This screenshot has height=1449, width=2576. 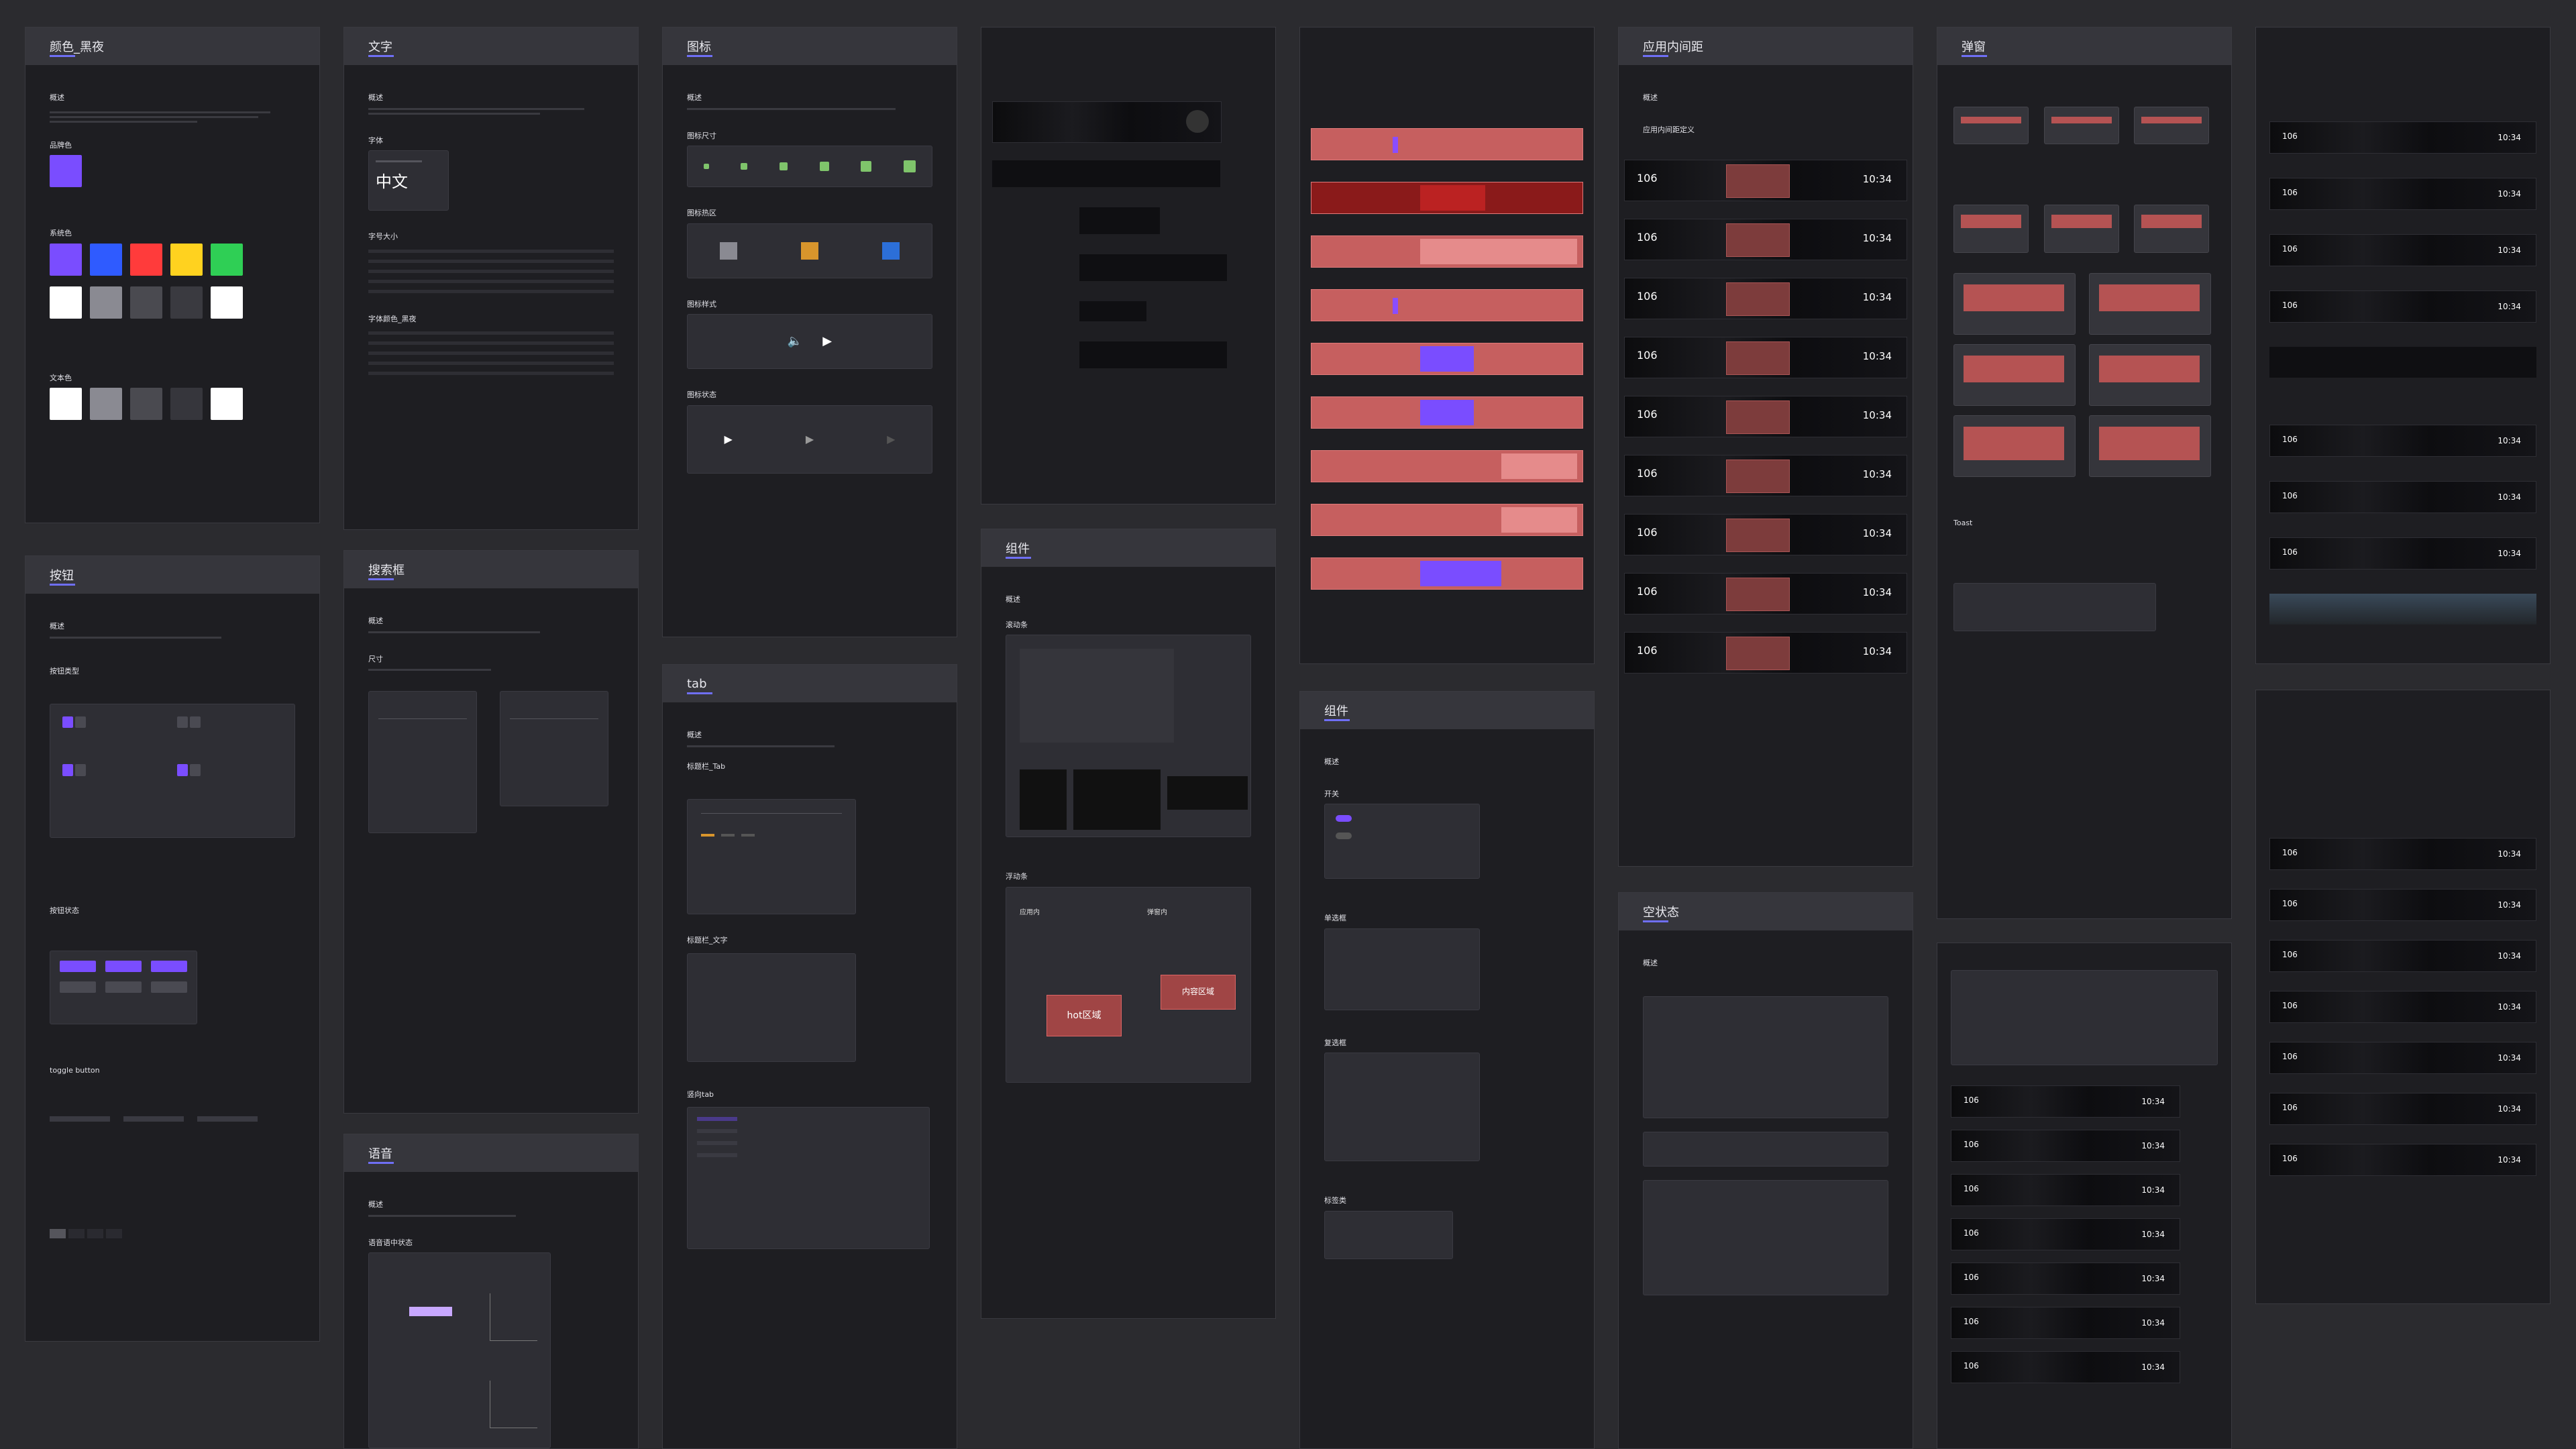 I want to click on section-font: 字体, so click(x=375, y=140).